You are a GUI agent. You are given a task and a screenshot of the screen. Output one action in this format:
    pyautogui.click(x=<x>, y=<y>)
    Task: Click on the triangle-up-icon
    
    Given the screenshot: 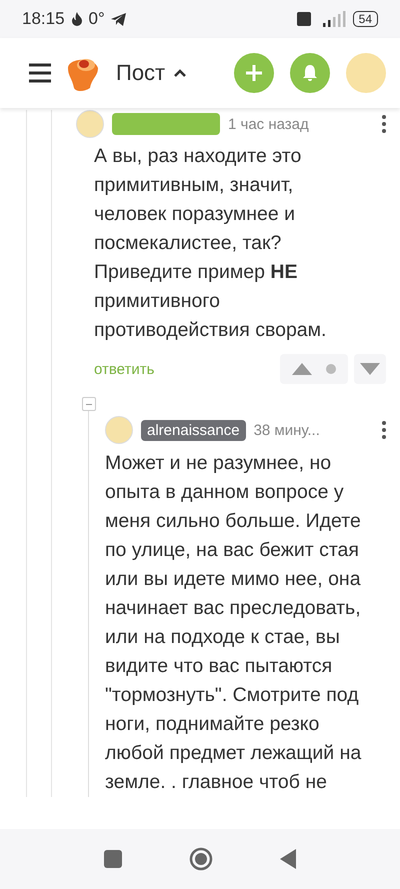 What is the action you would take?
    pyautogui.click(x=302, y=369)
    